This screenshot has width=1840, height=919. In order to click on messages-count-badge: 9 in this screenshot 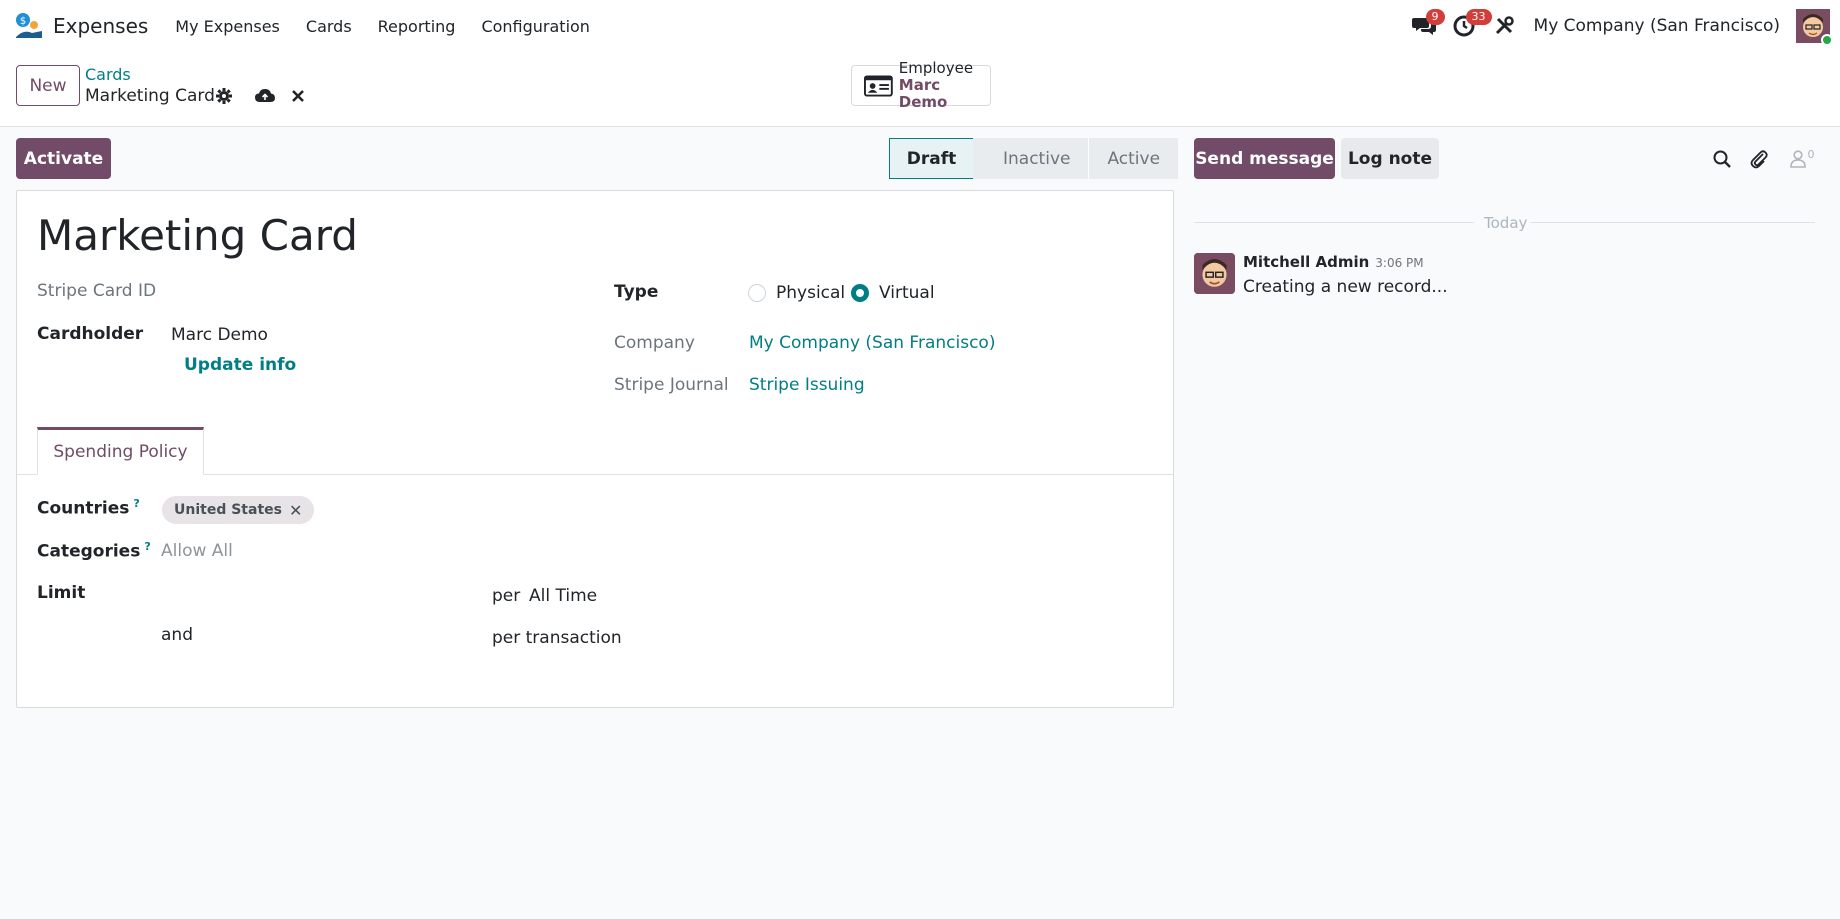, I will do `click(1435, 17)`.